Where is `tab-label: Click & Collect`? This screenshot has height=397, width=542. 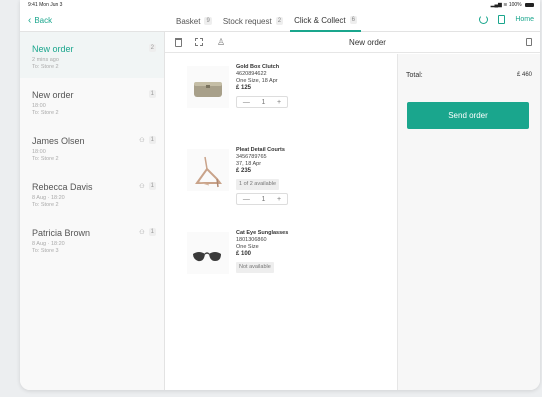
tab-label: Click & Collect is located at coordinates (320, 20).